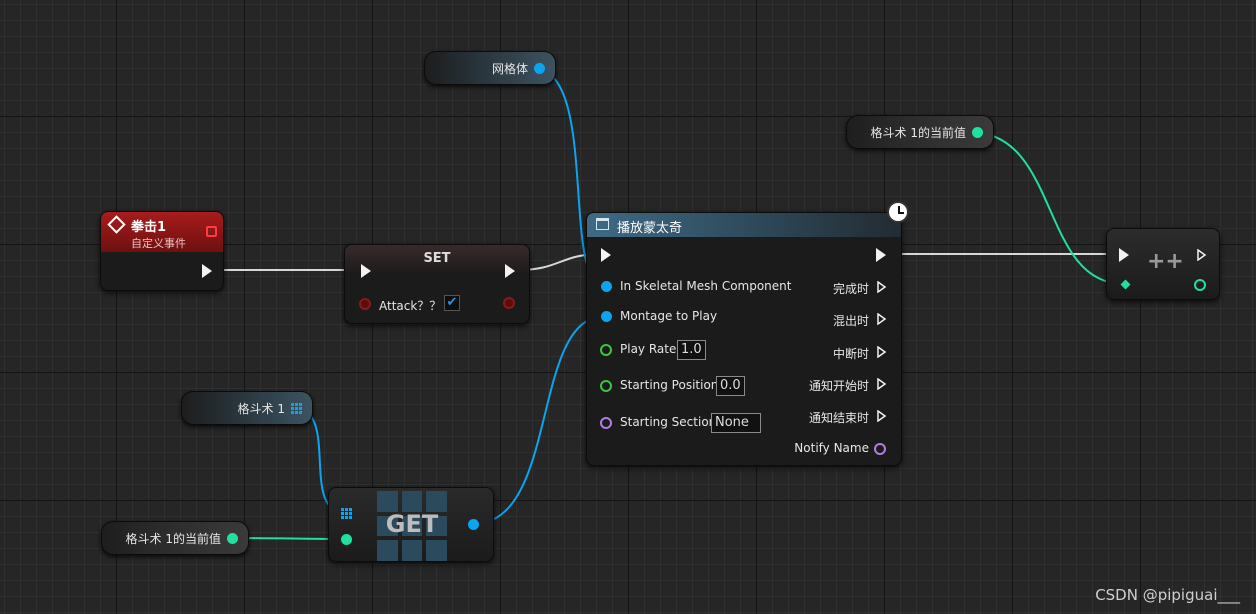 This screenshot has width=1256, height=614. I want to click on event-exec-out-pin, so click(207, 271).